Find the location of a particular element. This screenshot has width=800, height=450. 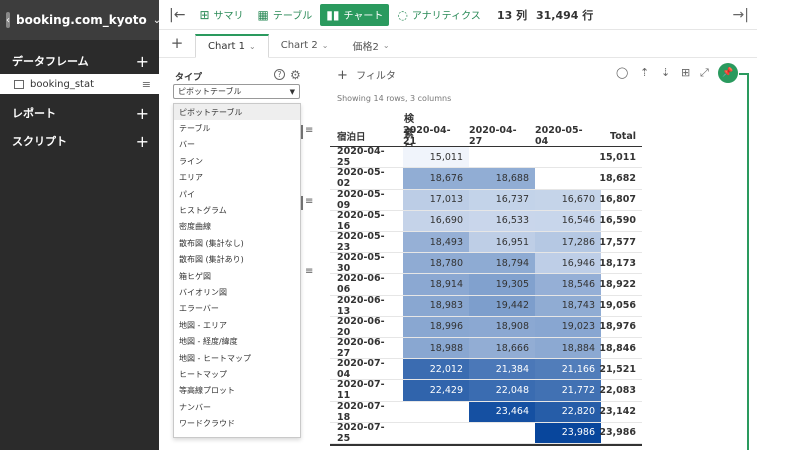

table-cell: 19,023 is located at coordinates (568, 326).